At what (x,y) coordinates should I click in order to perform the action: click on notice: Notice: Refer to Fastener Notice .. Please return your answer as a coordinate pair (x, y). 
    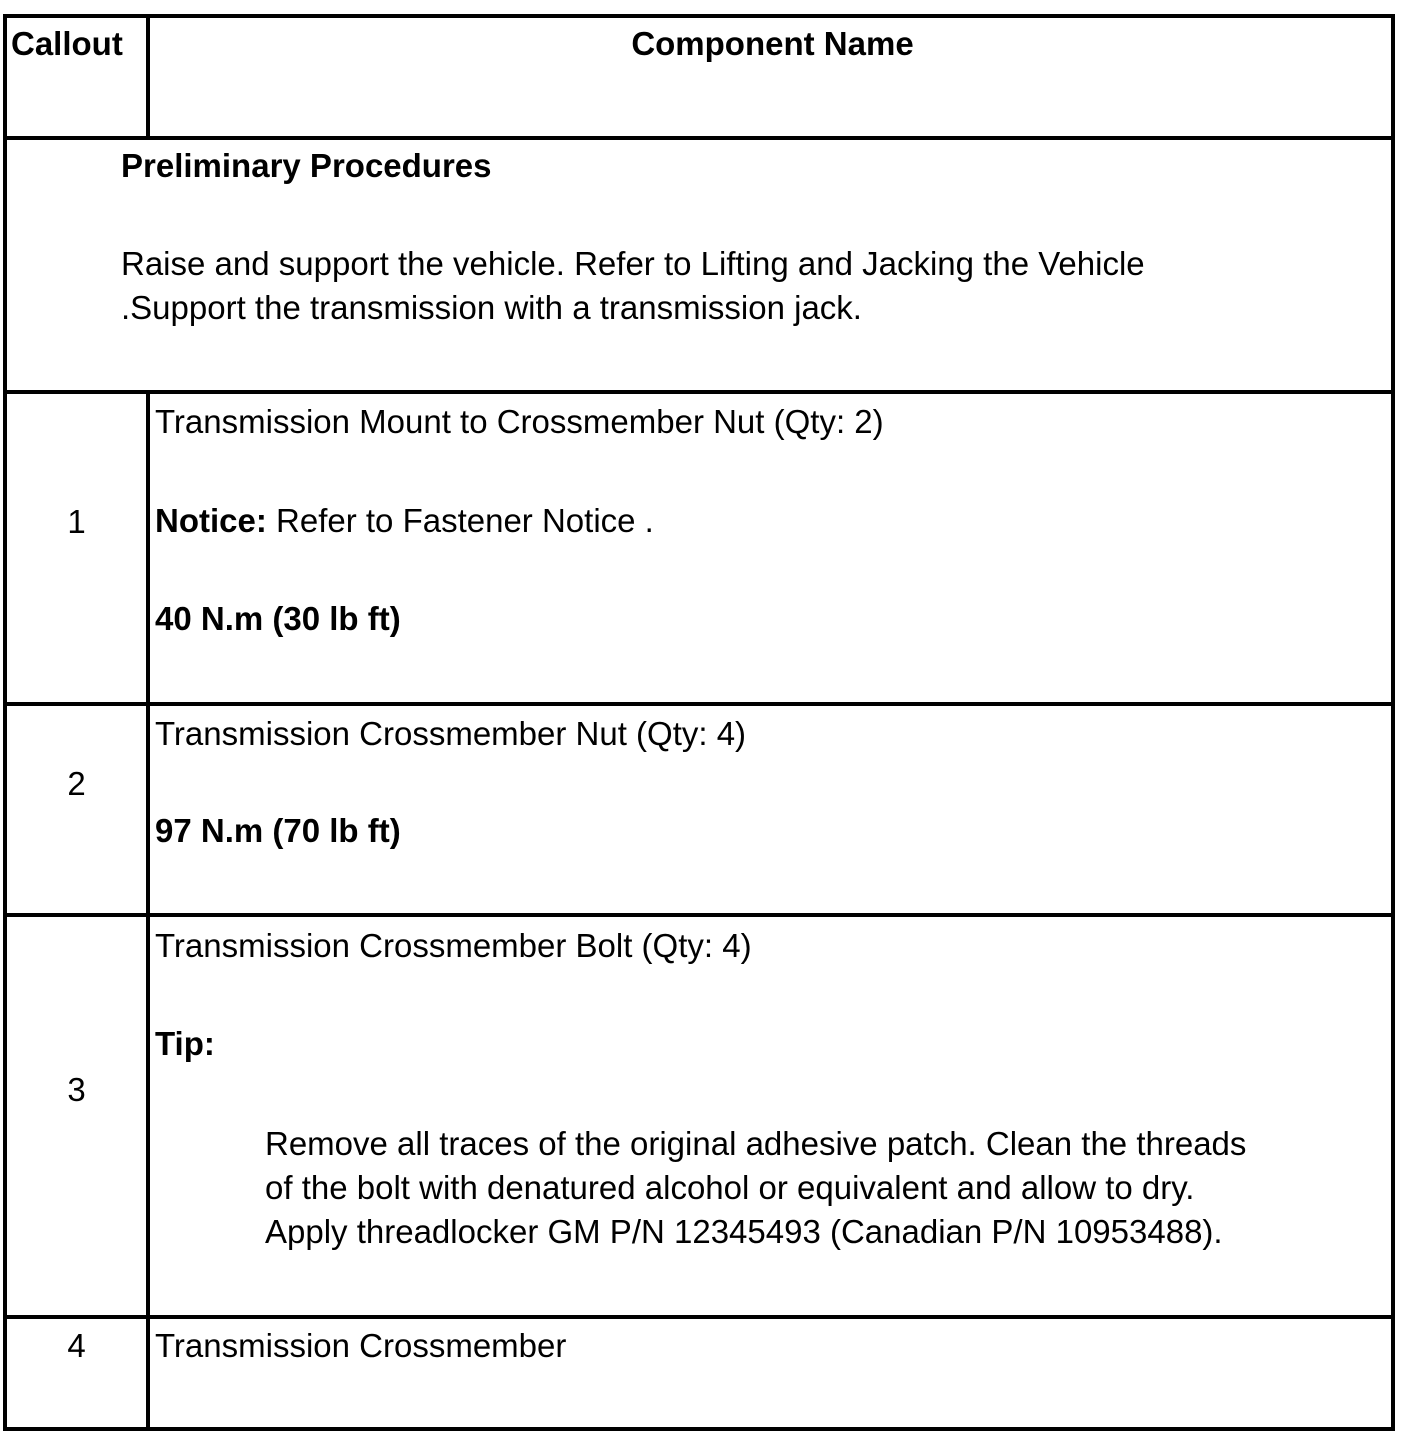
    Looking at the image, I should click on (404, 521).